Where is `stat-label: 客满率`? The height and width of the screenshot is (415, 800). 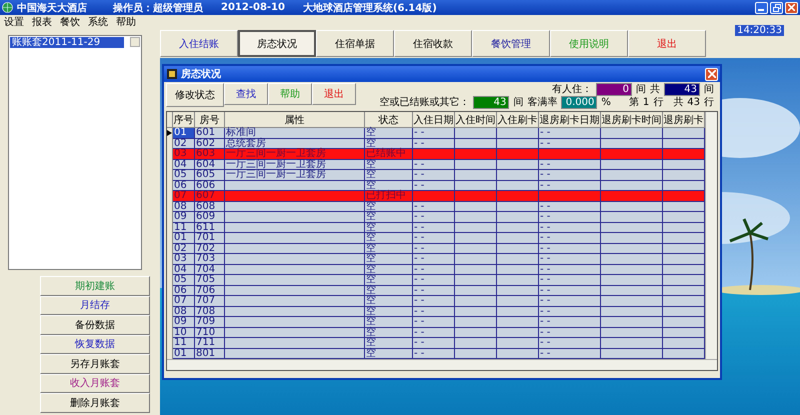 stat-label: 客满率 is located at coordinates (542, 102).